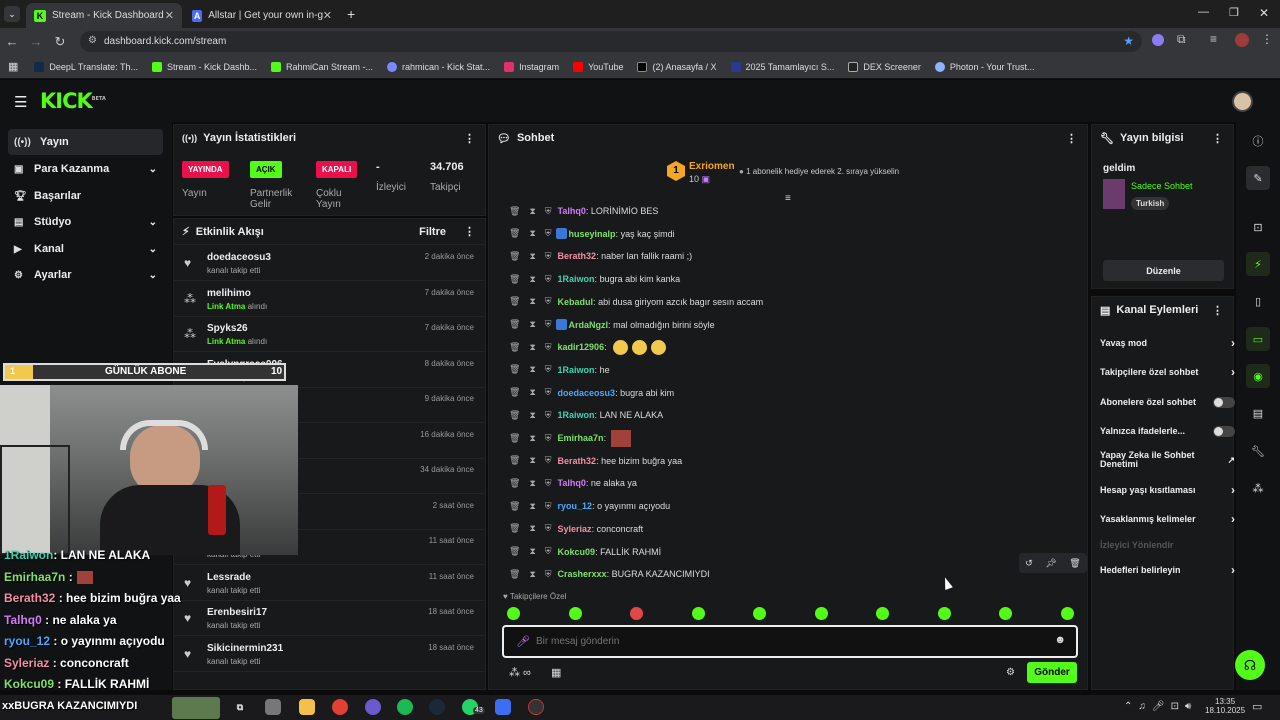 The width and height of the screenshot is (1280, 720). What do you see at coordinates (340, 707) in the screenshot?
I see `chrome-icon` at bounding box center [340, 707].